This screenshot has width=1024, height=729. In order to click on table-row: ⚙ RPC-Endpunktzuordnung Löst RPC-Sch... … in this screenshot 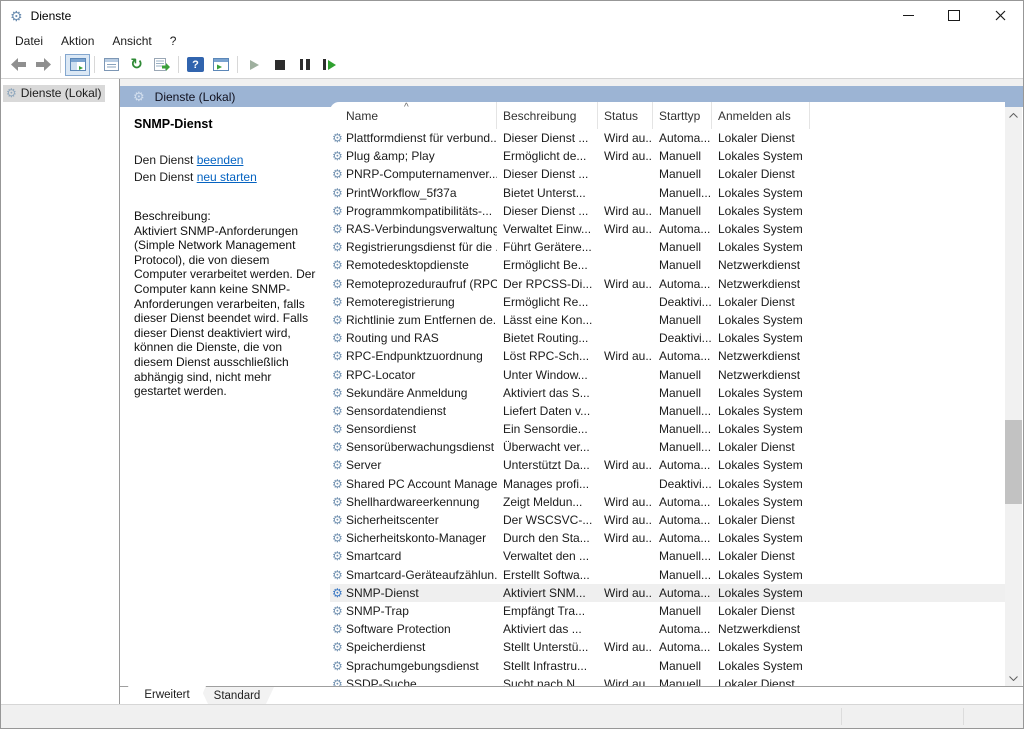, I will do `click(667, 356)`.